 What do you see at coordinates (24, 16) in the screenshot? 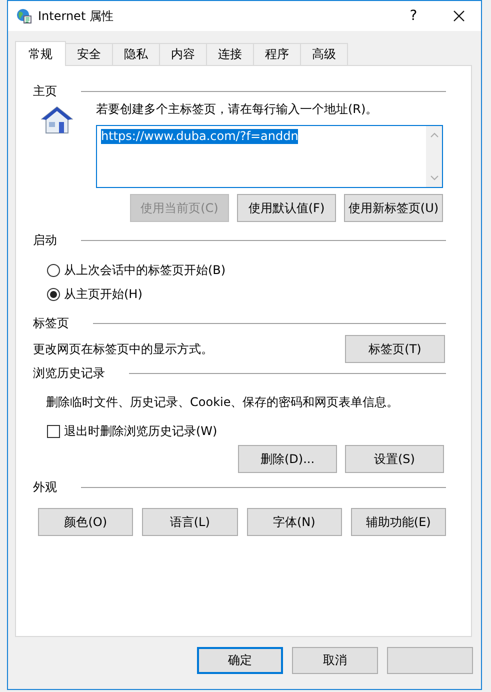
I see `globe-icon` at bounding box center [24, 16].